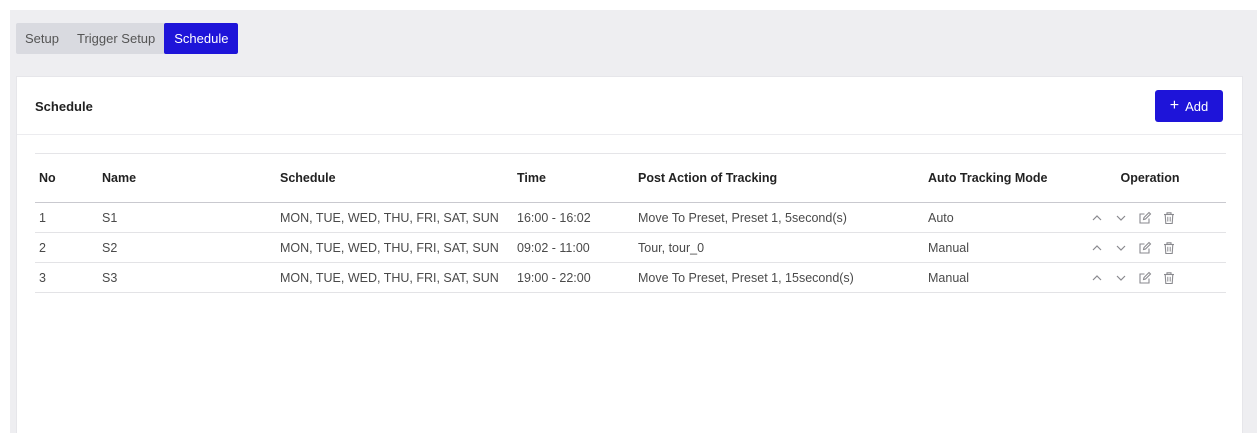 This screenshot has height=433, width=1257. I want to click on header-auto-tracking-mode: Auto Tracking Mode, so click(988, 177).